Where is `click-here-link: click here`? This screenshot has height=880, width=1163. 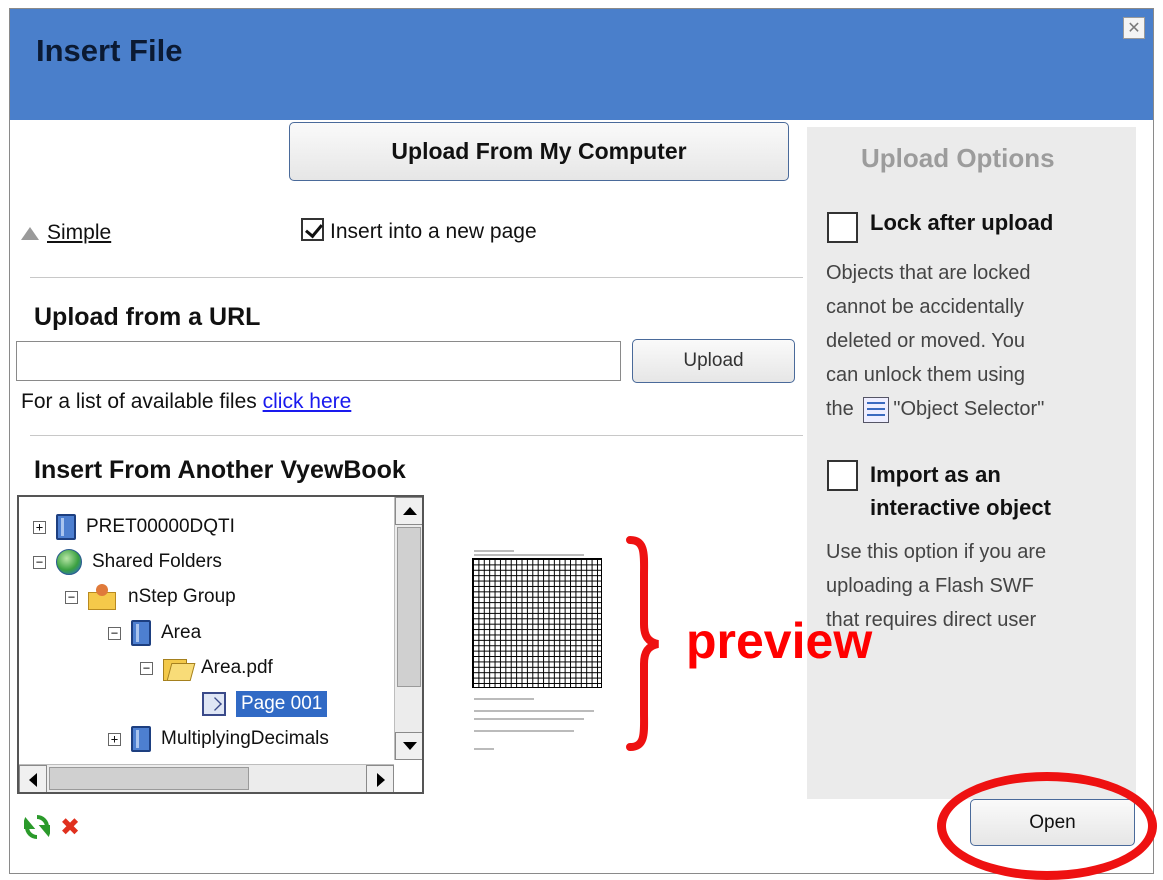
click-here-link: click here is located at coordinates (307, 401).